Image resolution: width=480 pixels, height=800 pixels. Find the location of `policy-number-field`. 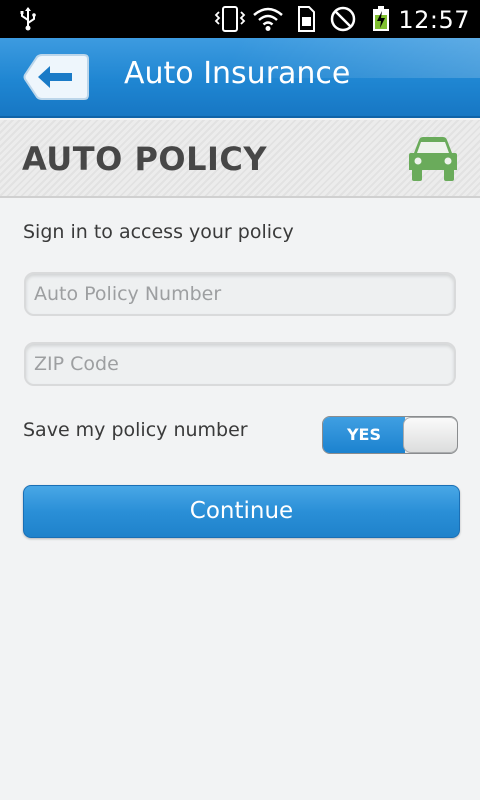

policy-number-field is located at coordinates (240, 294).